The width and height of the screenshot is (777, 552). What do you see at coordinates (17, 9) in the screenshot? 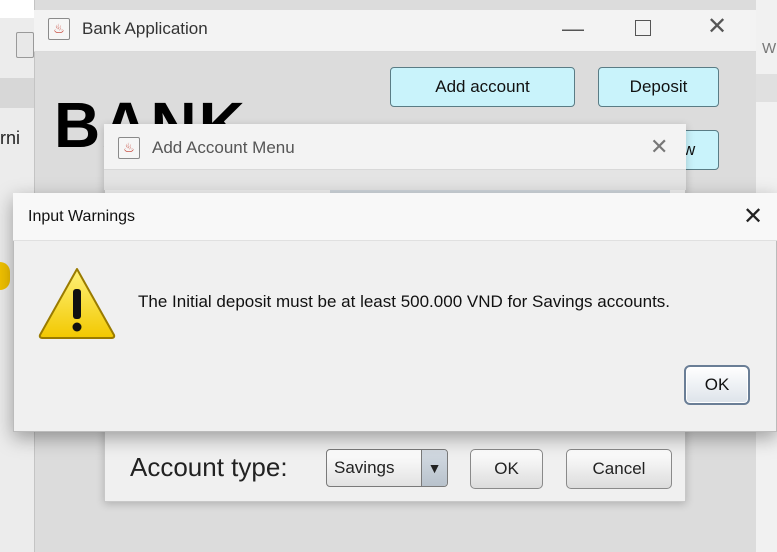
I see `background-window-top-strip` at bounding box center [17, 9].